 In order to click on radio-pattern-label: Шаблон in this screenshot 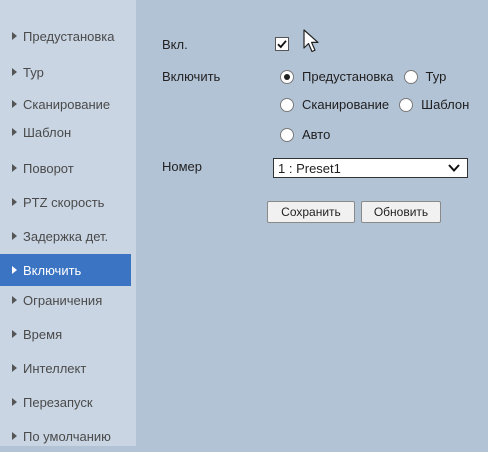, I will do `click(445, 104)`.